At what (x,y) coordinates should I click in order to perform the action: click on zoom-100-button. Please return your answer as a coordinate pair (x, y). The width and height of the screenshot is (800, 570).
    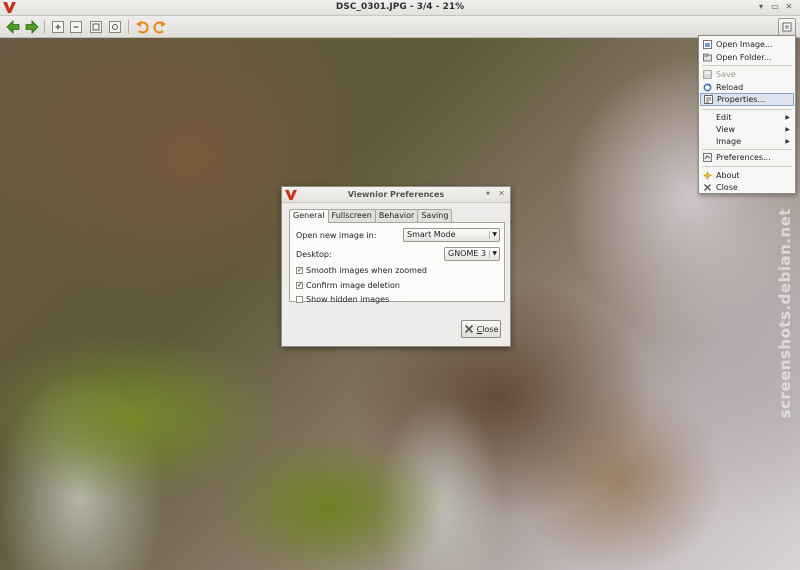
    Looking at the image, I should click on (115, 27).